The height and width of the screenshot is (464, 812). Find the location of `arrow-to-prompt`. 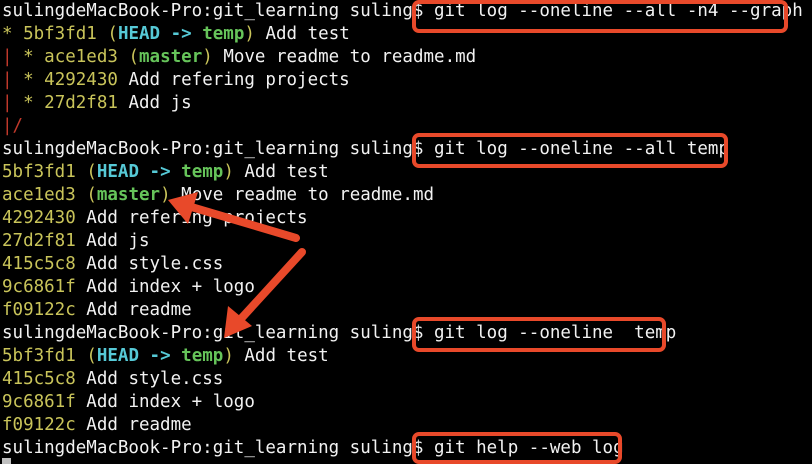

arrow-to-prompt is located at coordinates (265, 293).